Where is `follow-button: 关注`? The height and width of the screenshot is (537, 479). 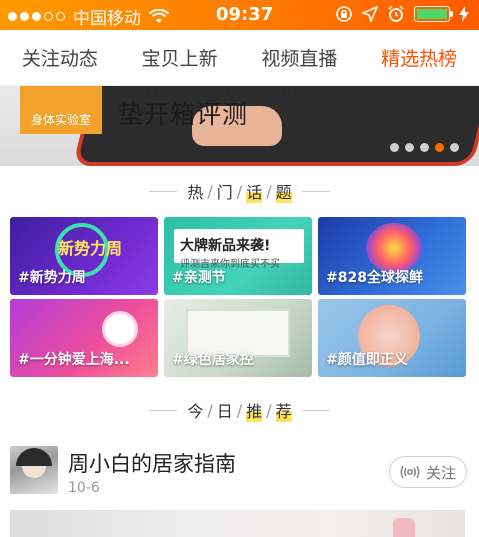 follow-button: 关注 is located at coordinates (428, 472).